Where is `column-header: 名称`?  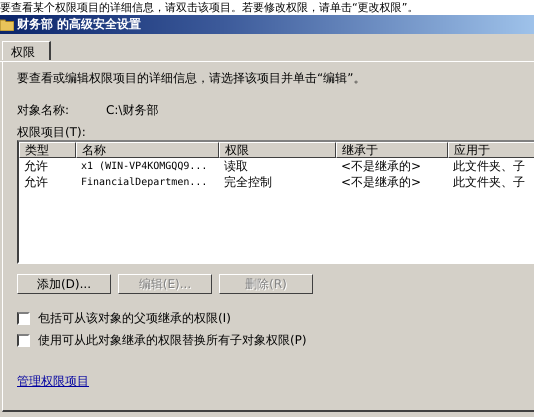 column-header: 名称 is located at coordinates (147, 150).